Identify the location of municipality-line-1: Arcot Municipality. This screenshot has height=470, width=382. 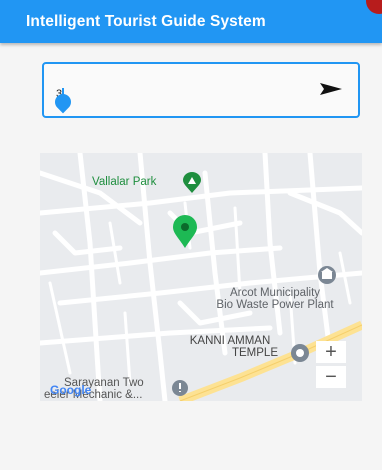
(275, 293).